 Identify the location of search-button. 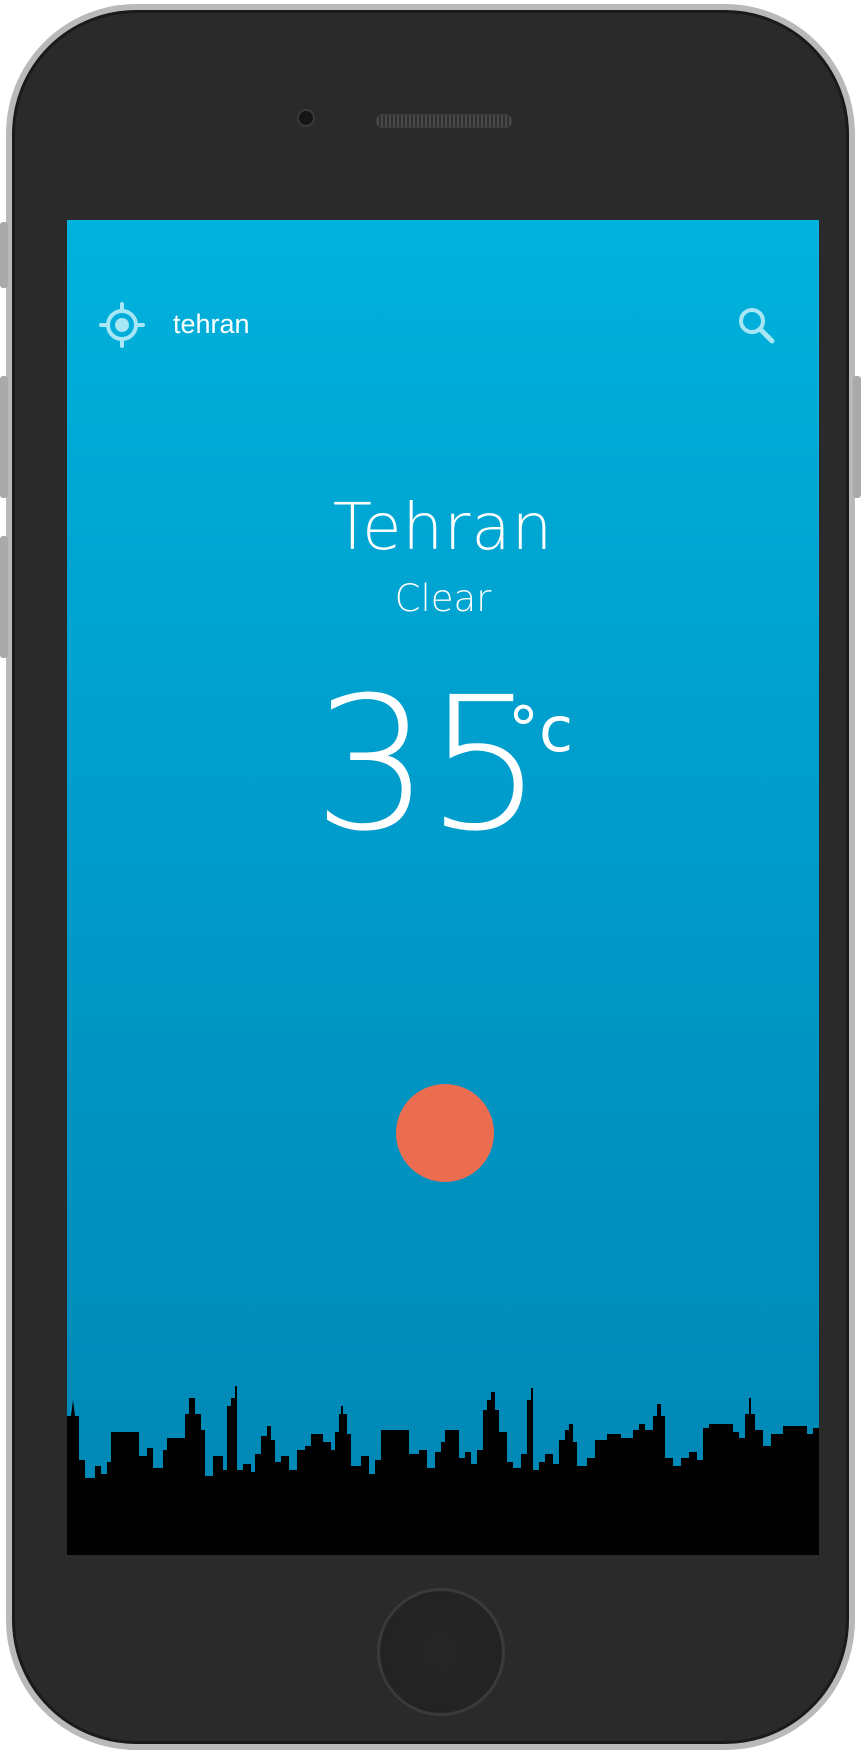
(756, 325).